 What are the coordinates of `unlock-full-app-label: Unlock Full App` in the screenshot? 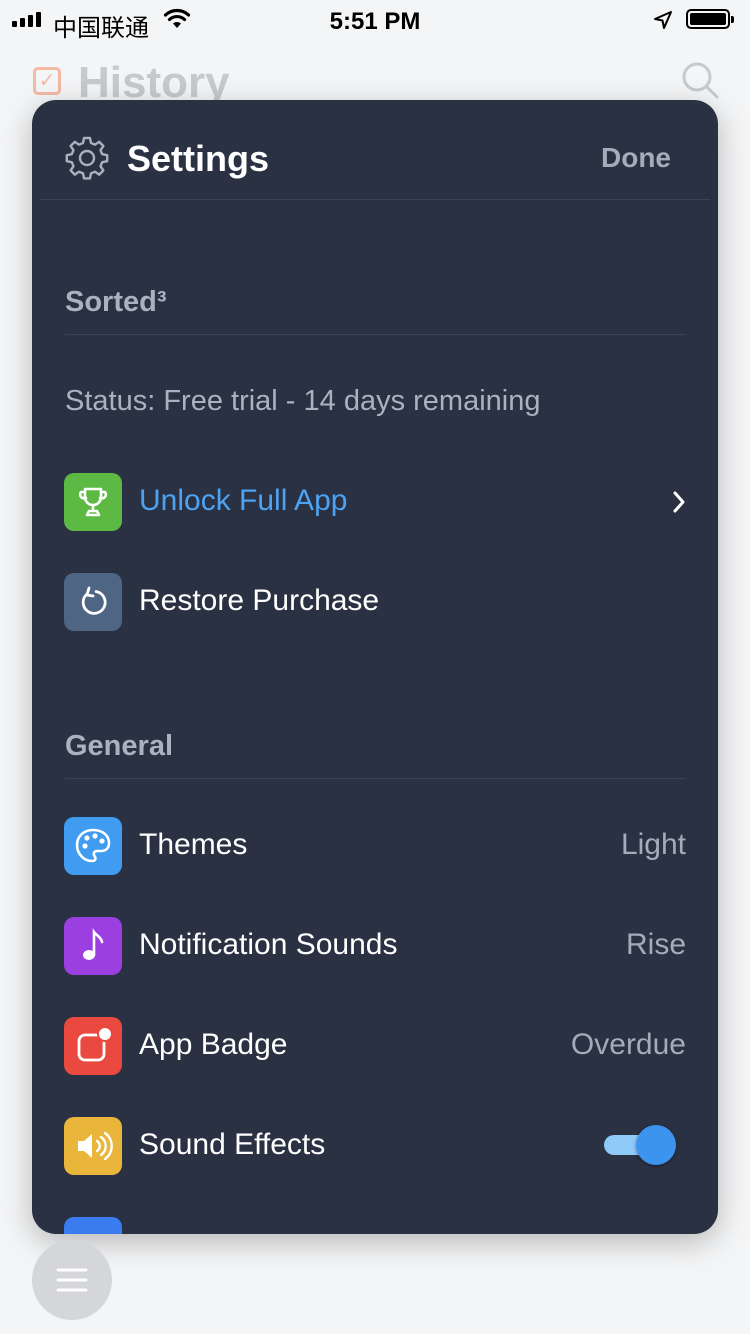 It's located at (243, 500).